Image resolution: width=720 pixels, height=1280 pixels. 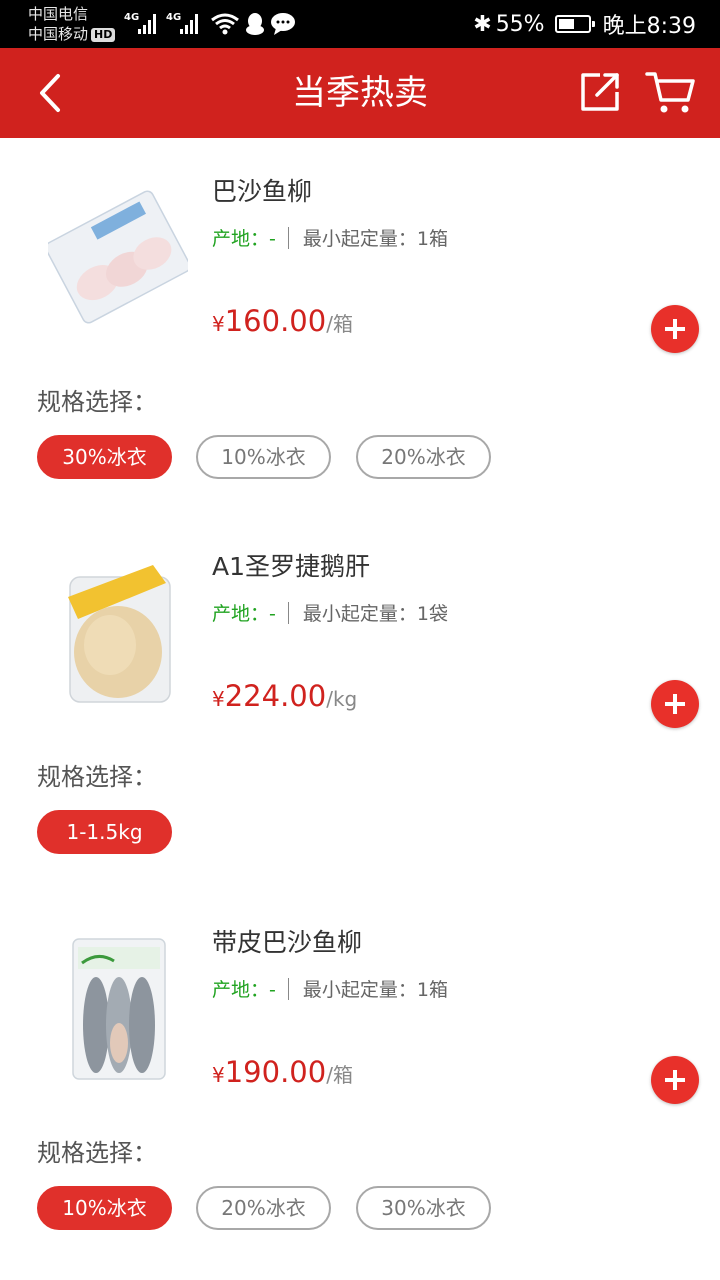 What do you see at coordinates (275, 321) in the screenshot?
I see `price-value: 160.00` at bounding box center [275, 321].